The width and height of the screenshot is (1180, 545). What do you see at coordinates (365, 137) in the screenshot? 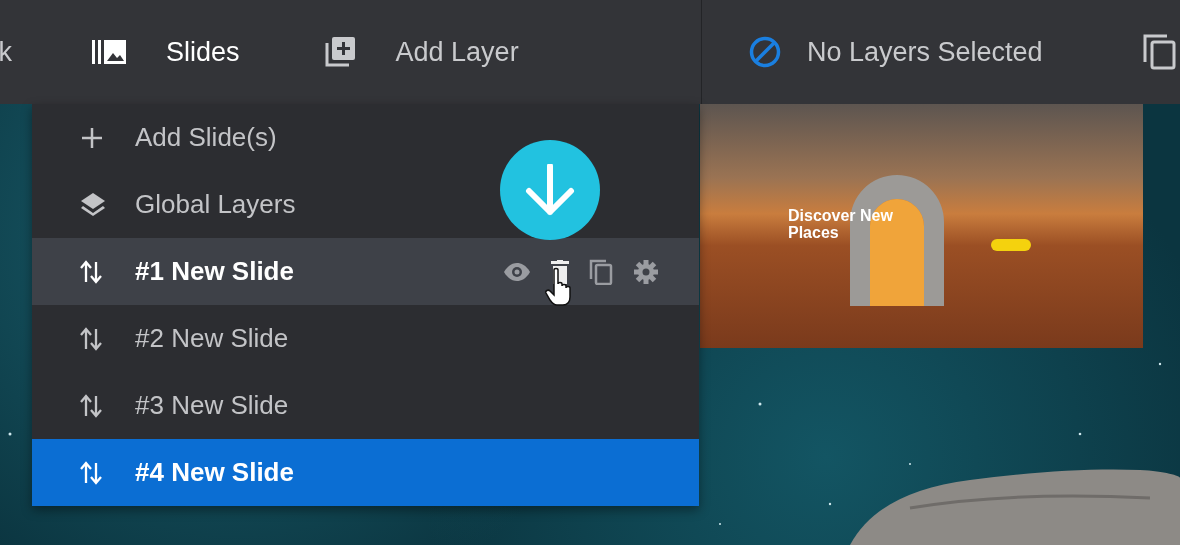
I see `add-slides-item: Add Slide(s)` at bounding box center [365, 137].